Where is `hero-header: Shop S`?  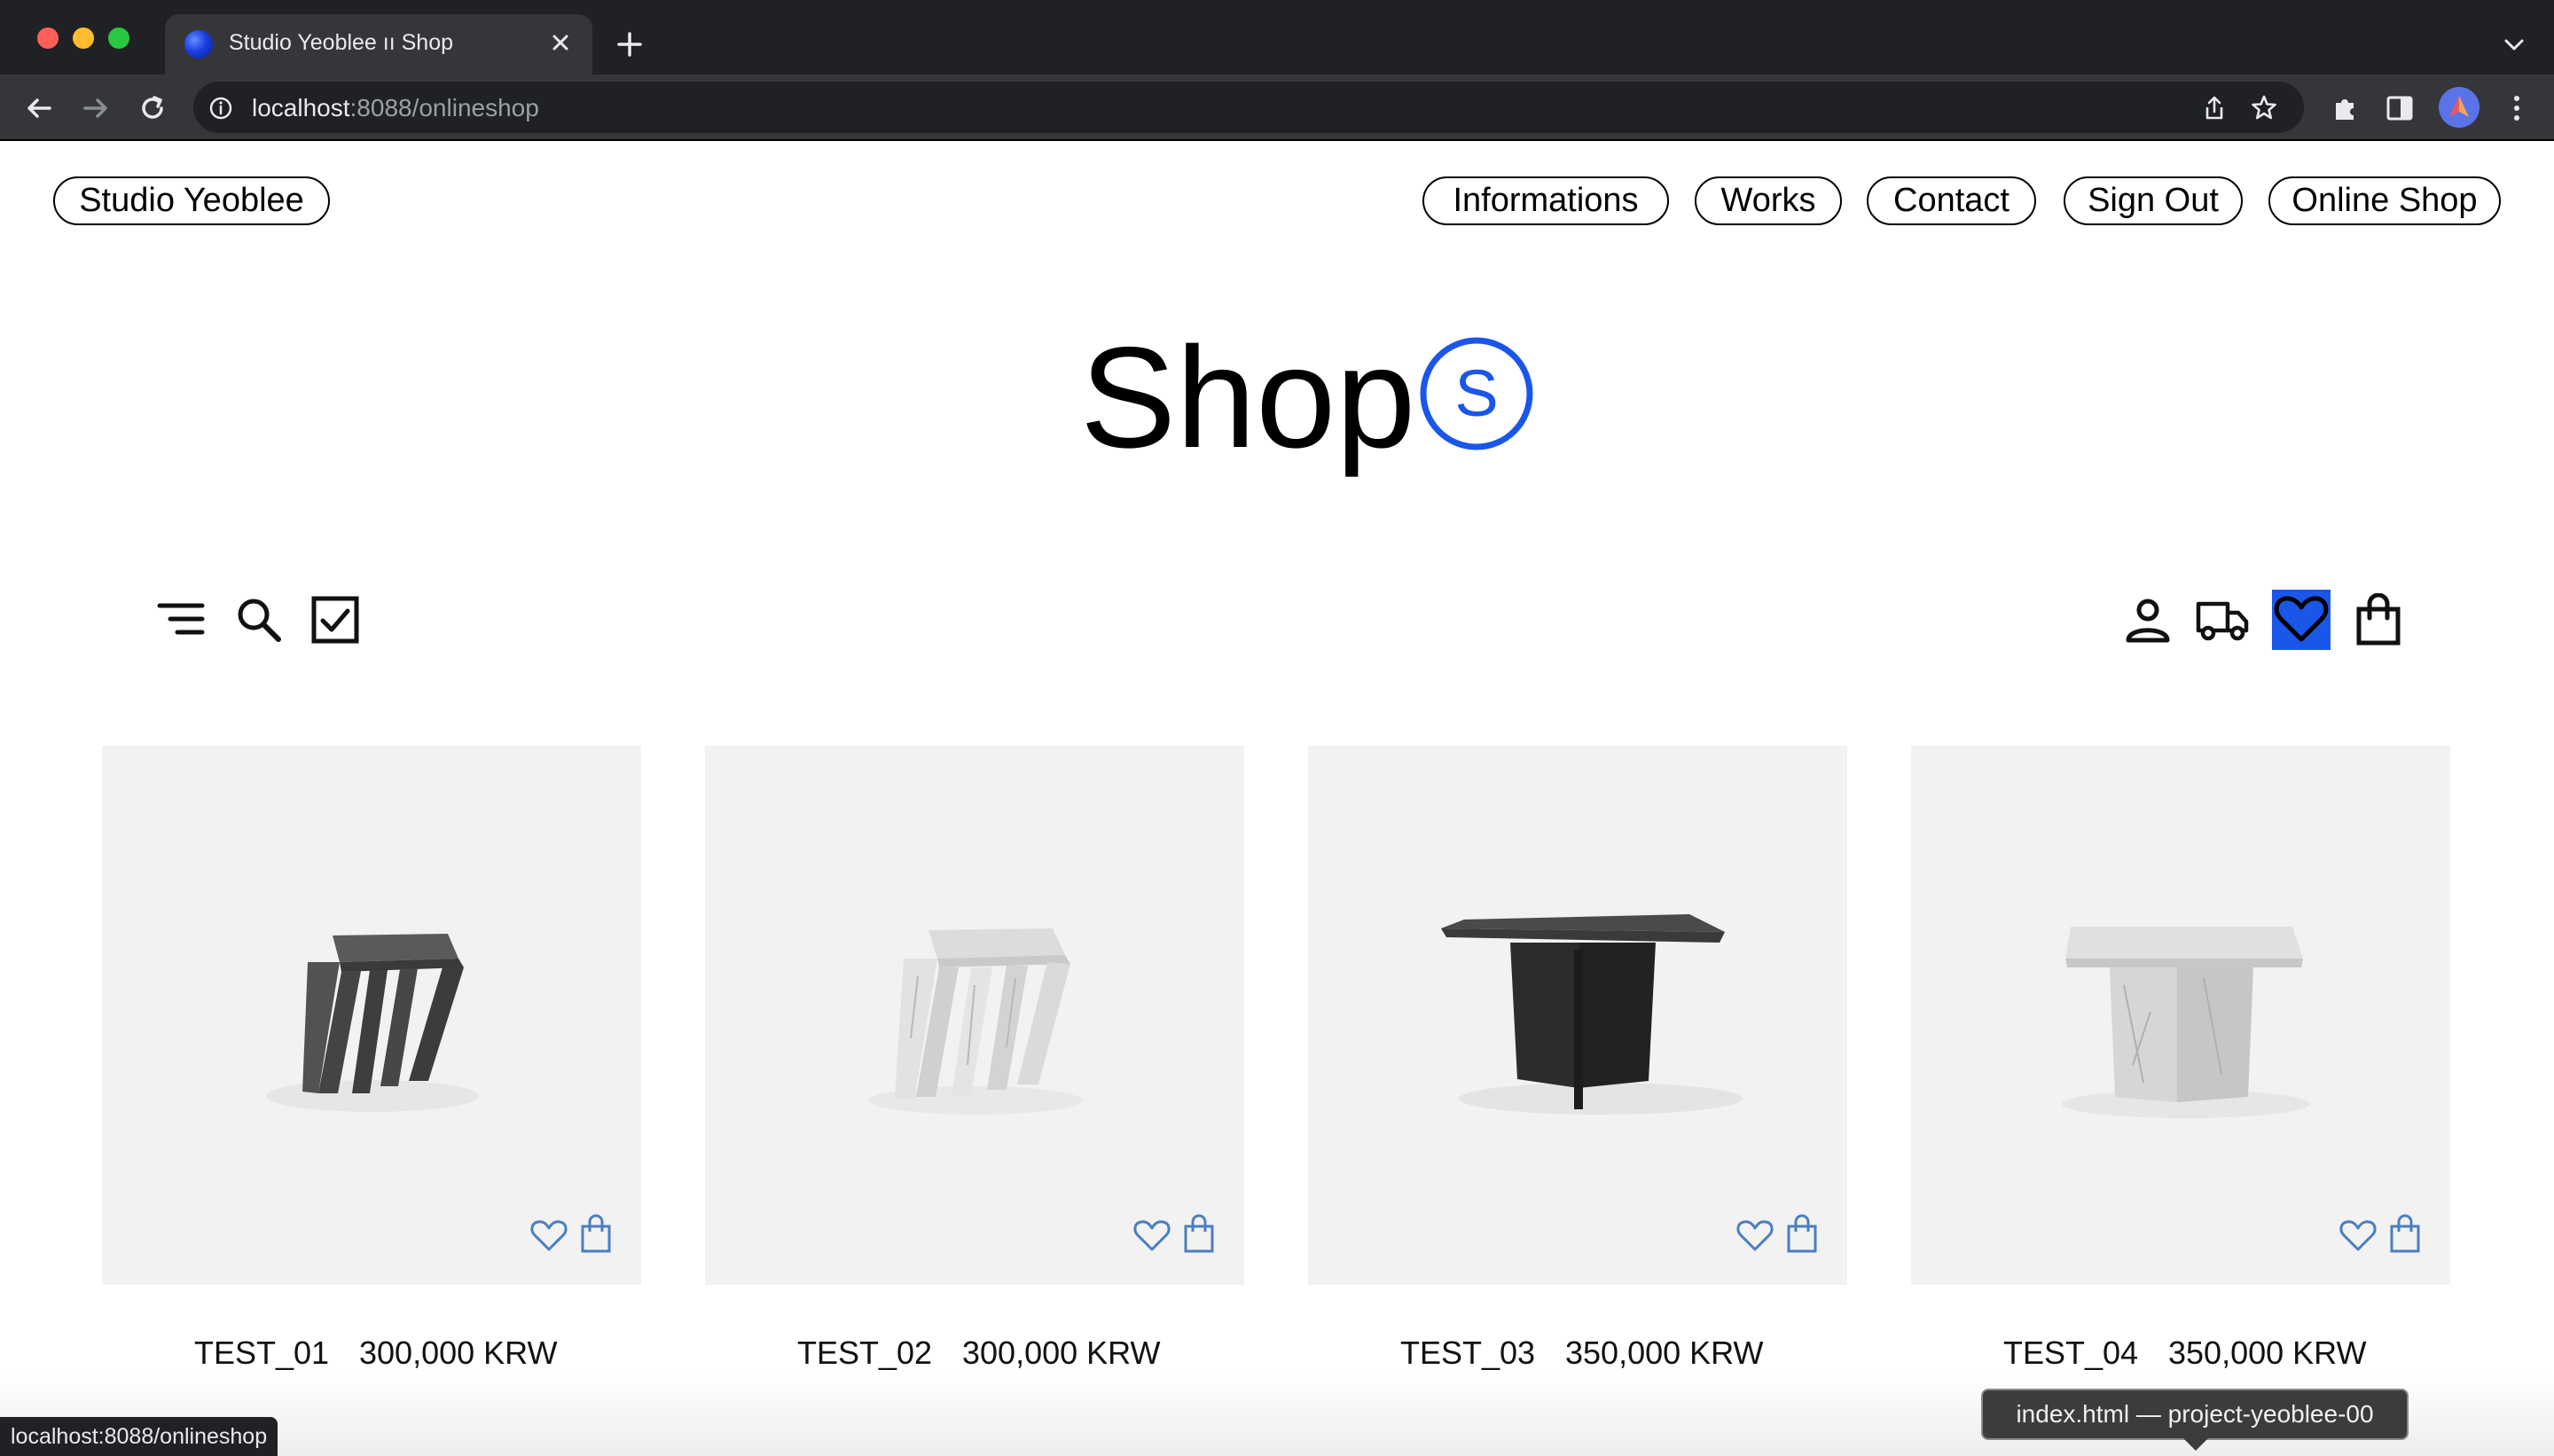 hero-header: Shop S is located at coordinates (1277, 398).